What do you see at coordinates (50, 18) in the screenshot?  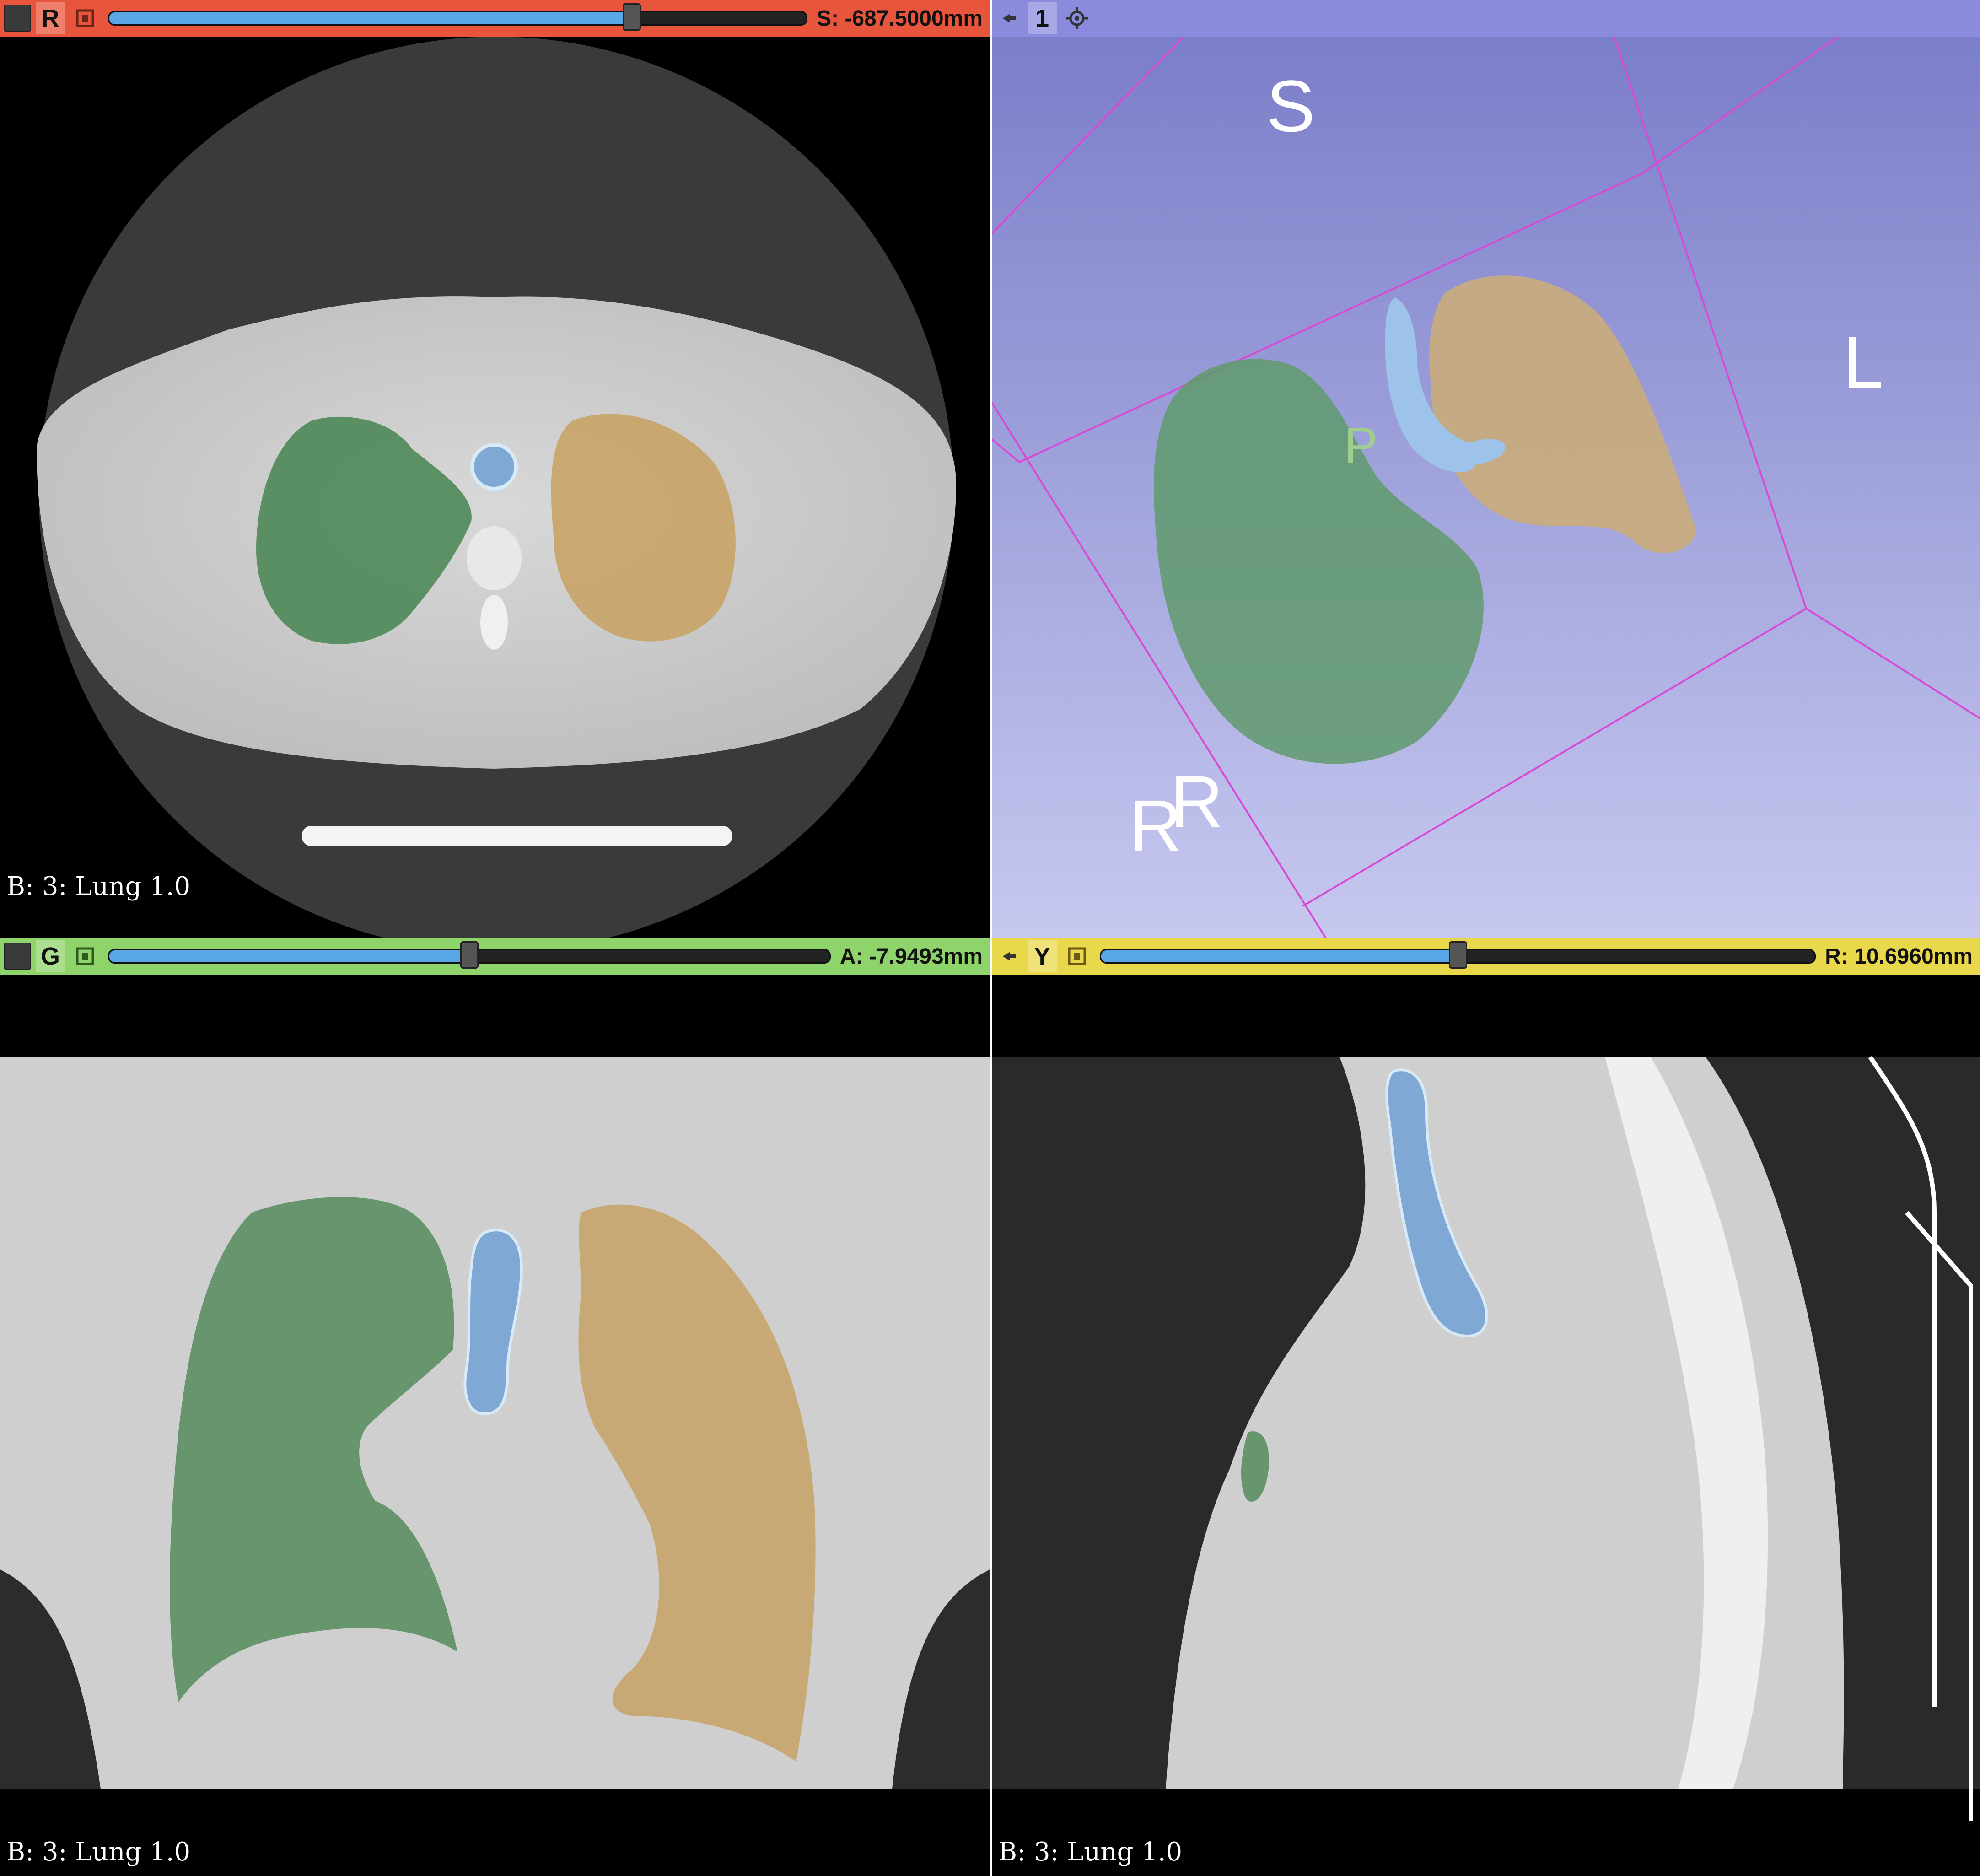 I see `view-letter: R` at bounding box center [50, 18].